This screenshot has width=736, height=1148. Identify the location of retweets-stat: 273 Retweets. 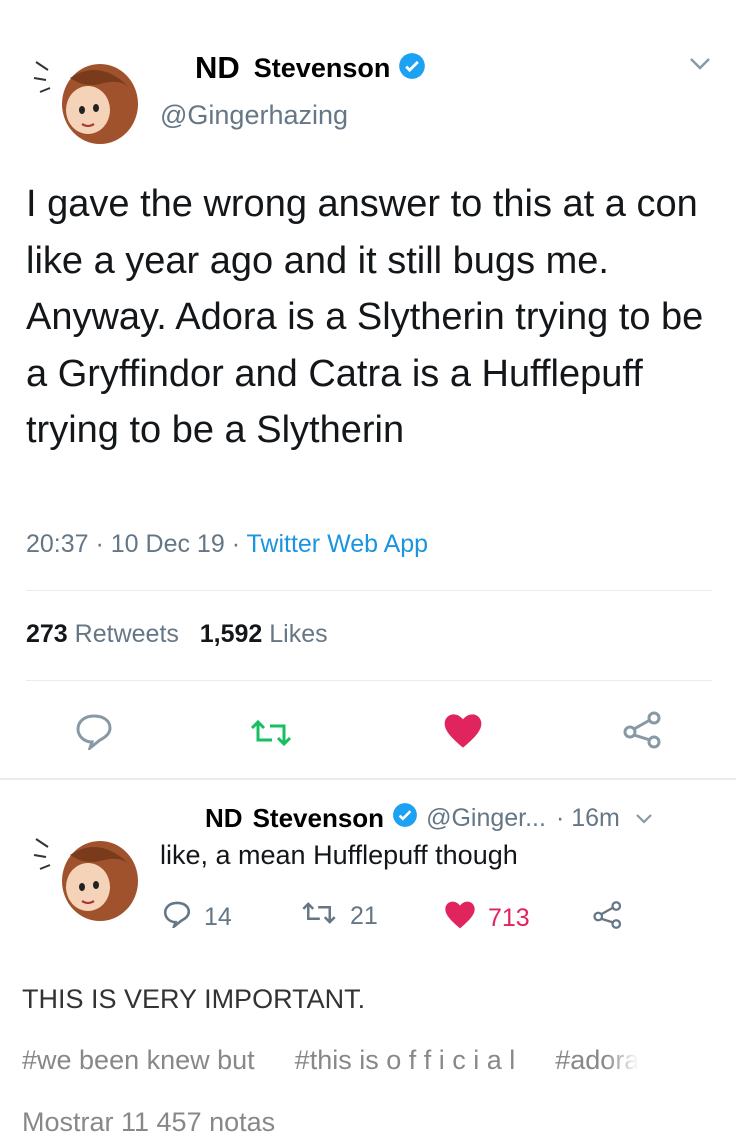
(102, 634).